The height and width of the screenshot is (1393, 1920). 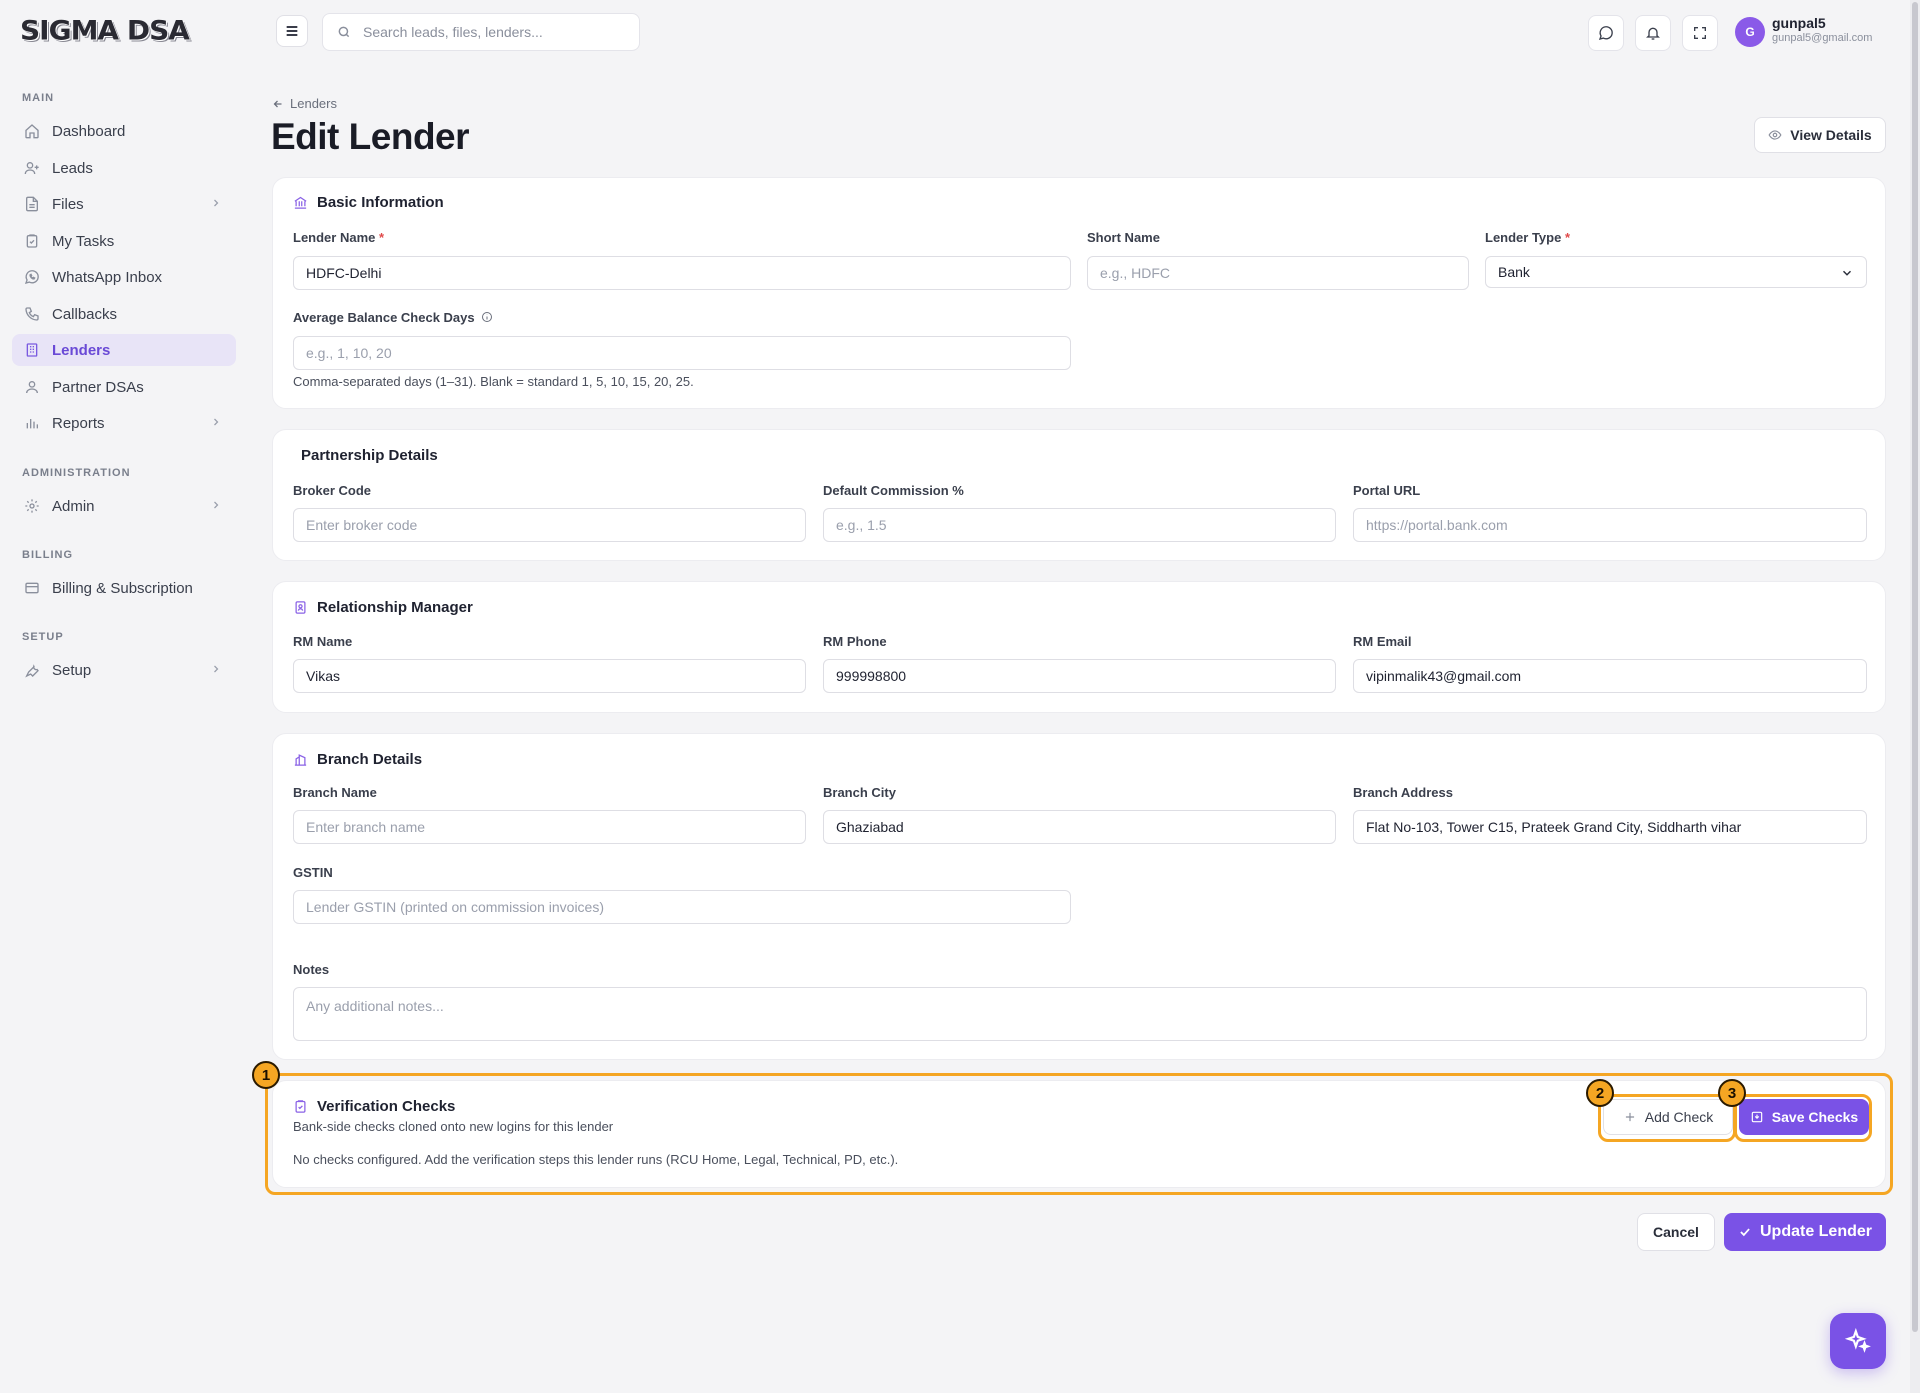 I want to click on ai-assistant-button, so click(x=1858, y=1341).